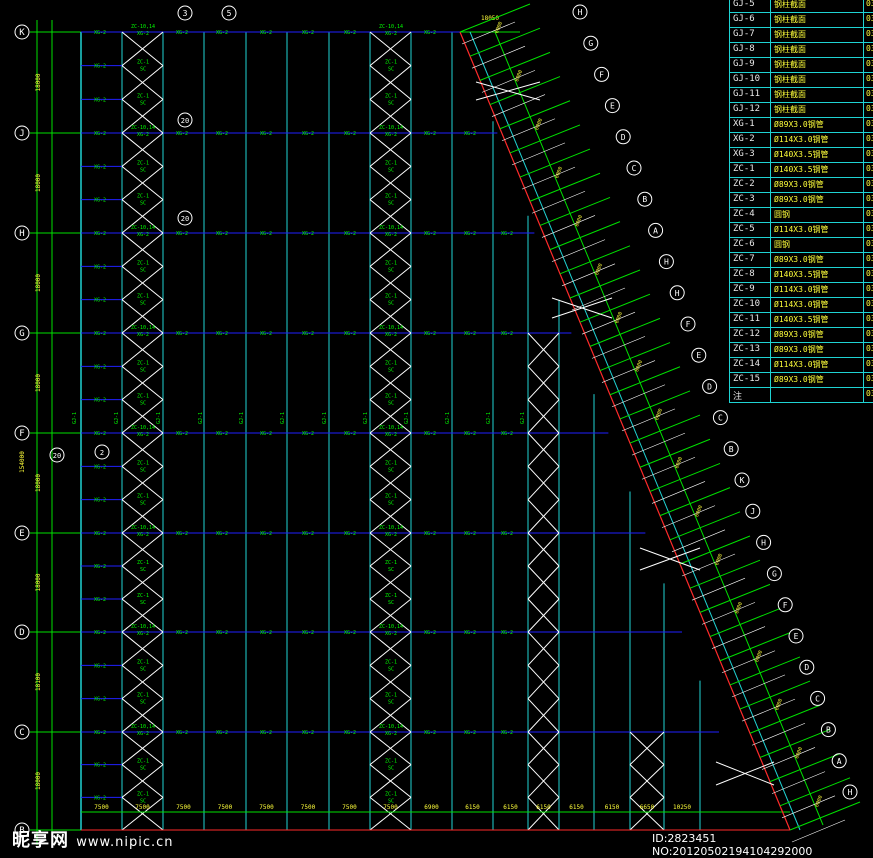 The height and width of the screenshot is (858, 873). What do you see at coordinates (801, 215) in the screenshot?
I see `legend-row: ZC-4 圆钢 03` at bounding box center [801, 215].